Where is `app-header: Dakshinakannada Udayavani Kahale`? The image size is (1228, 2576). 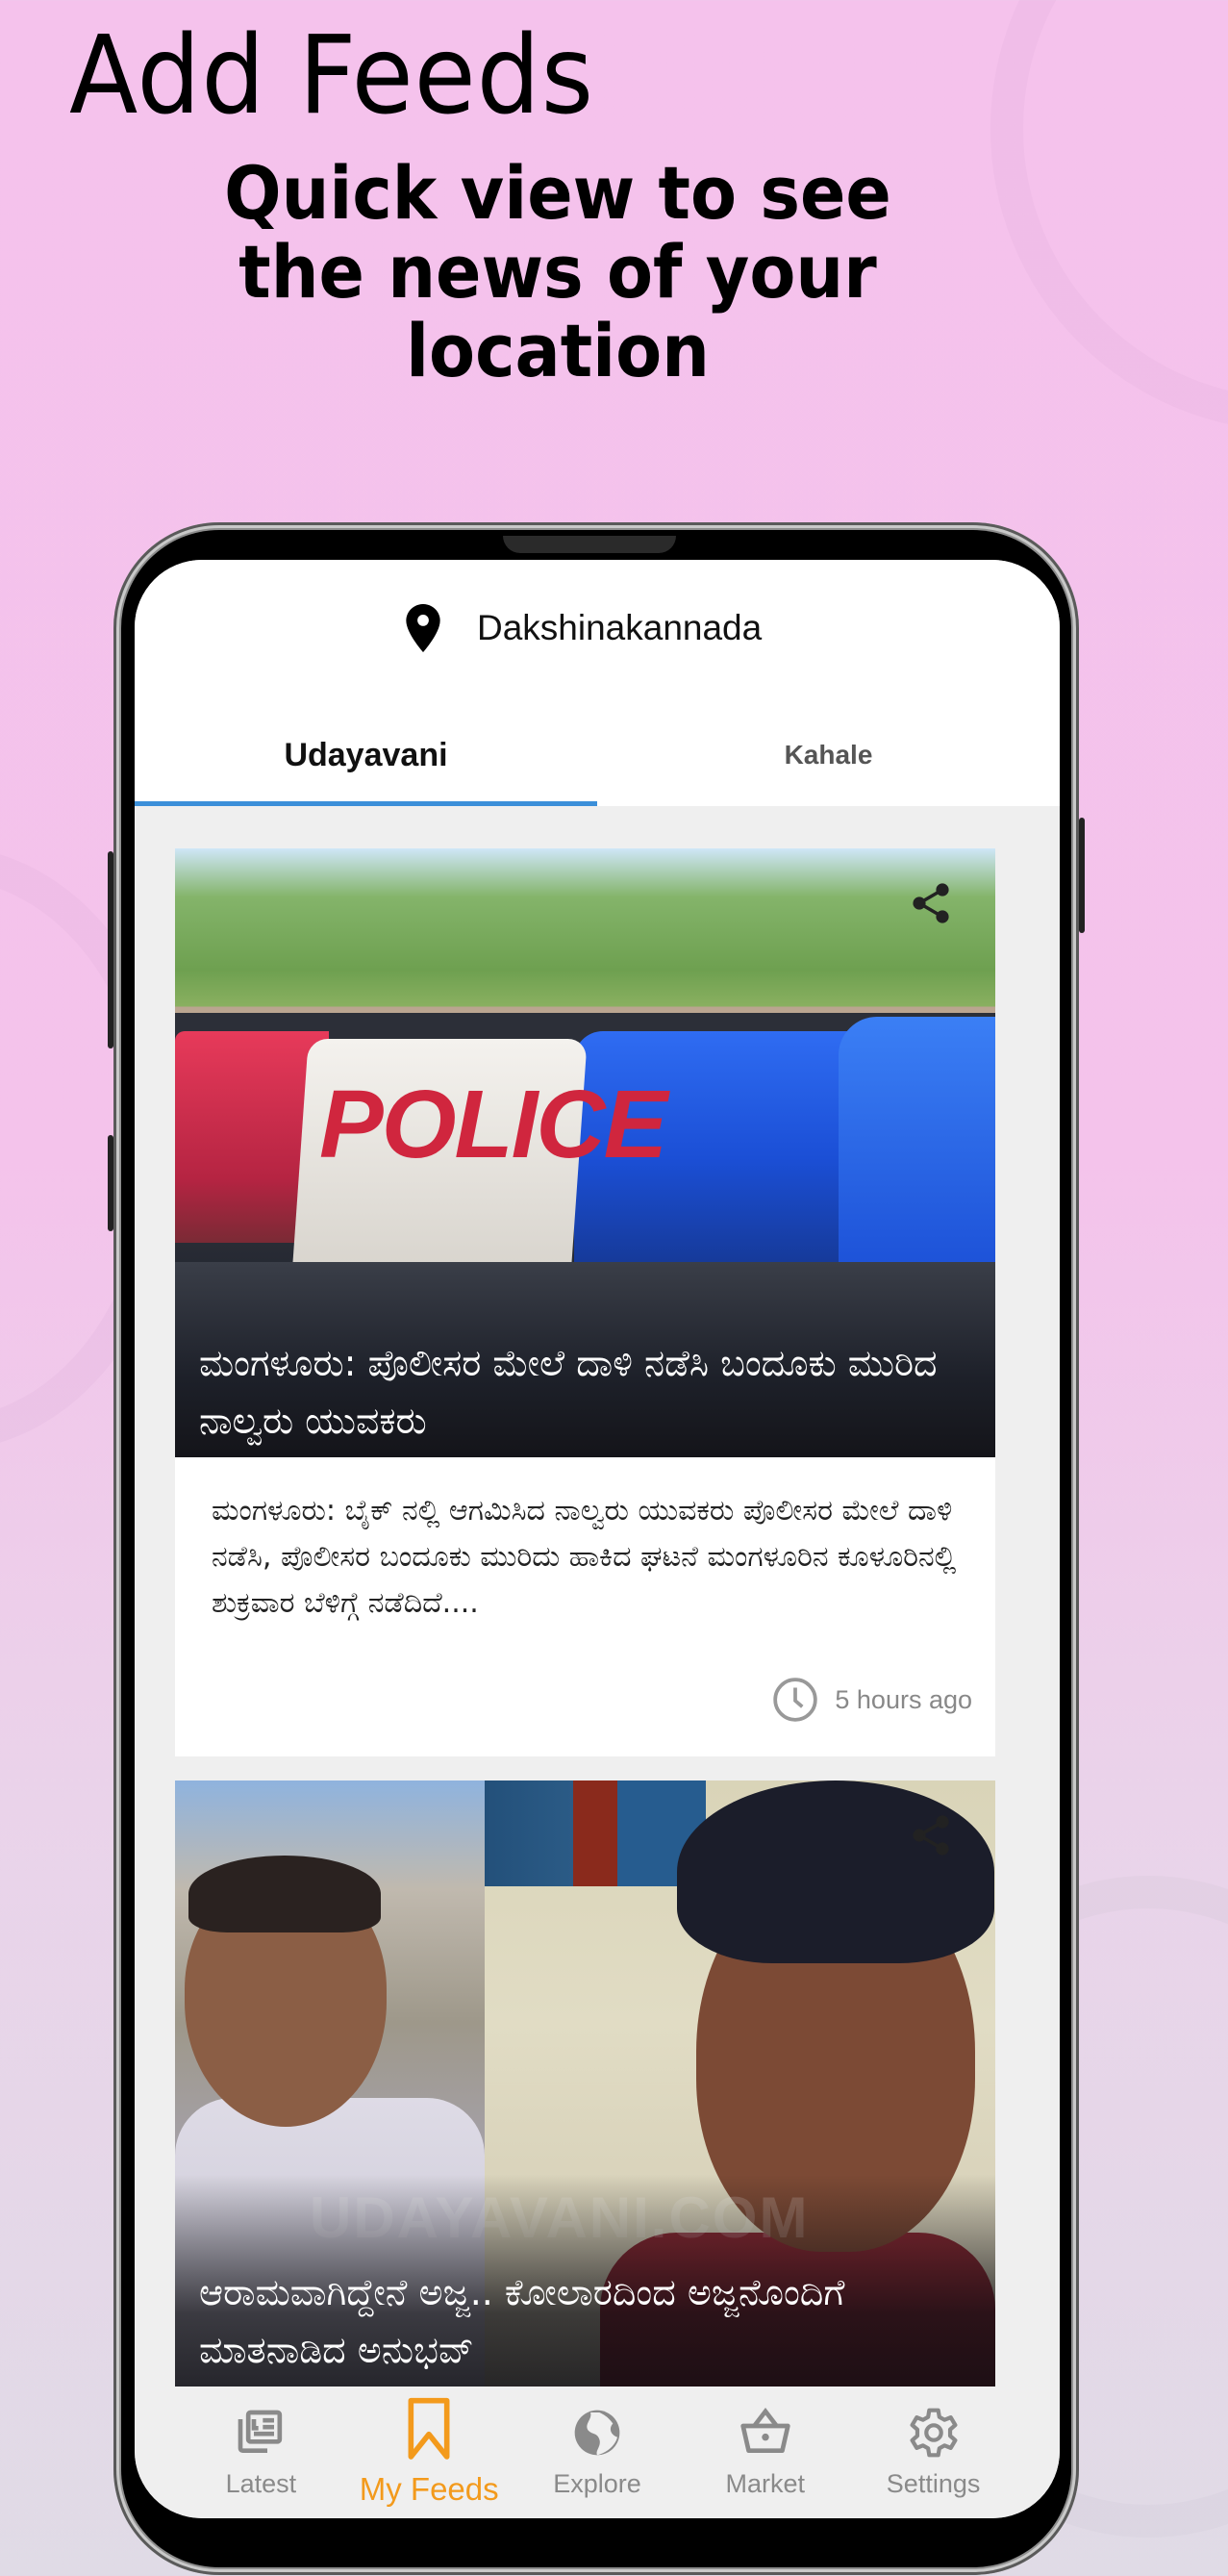 app-header: Dakshinakannada Udayavani Kahale is located at coordinates (597, 683).